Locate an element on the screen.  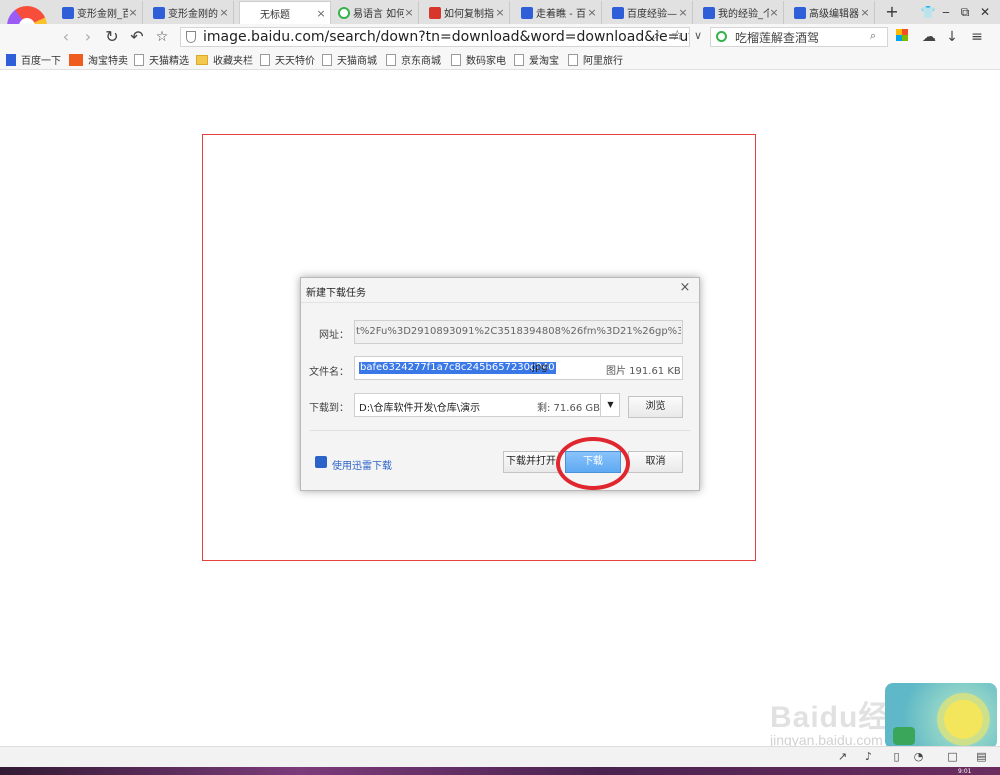
tab-item-active: 无标题 × is located at coordinates (285, 12).